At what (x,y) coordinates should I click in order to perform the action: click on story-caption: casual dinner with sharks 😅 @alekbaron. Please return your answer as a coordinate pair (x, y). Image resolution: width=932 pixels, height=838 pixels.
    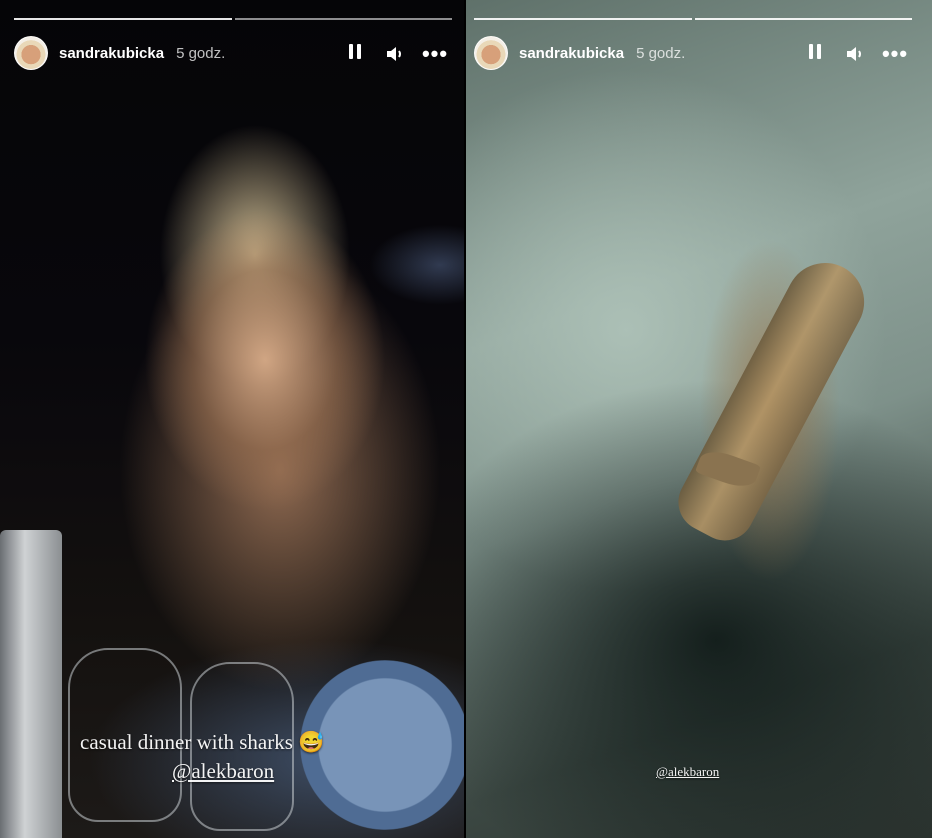
    Looking at the image, I should click on (202, 757).